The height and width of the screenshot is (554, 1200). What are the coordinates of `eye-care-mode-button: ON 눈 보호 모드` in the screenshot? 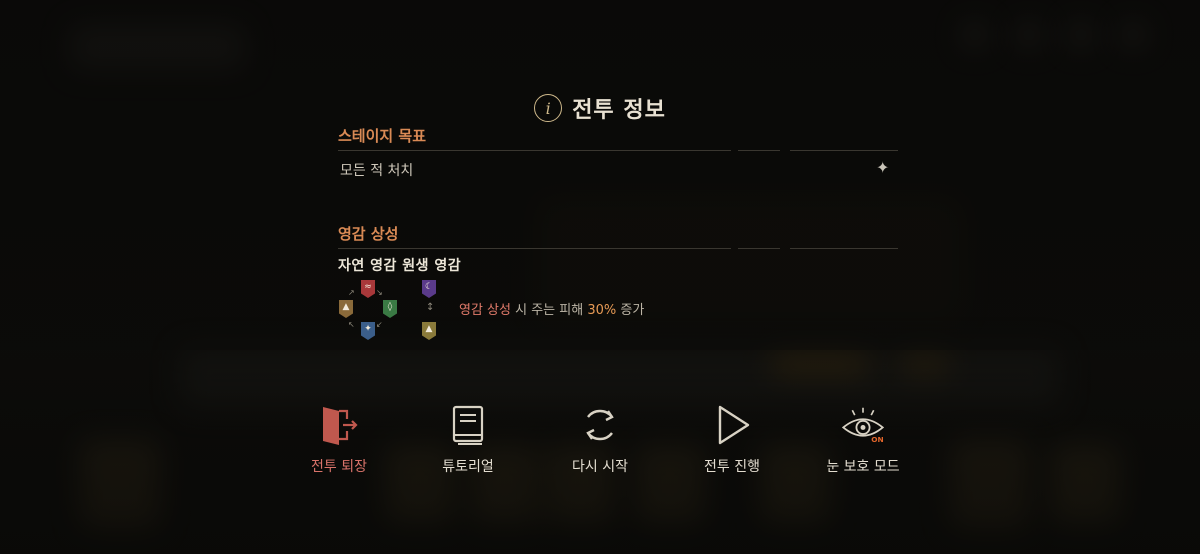 It's located at (863, 442).